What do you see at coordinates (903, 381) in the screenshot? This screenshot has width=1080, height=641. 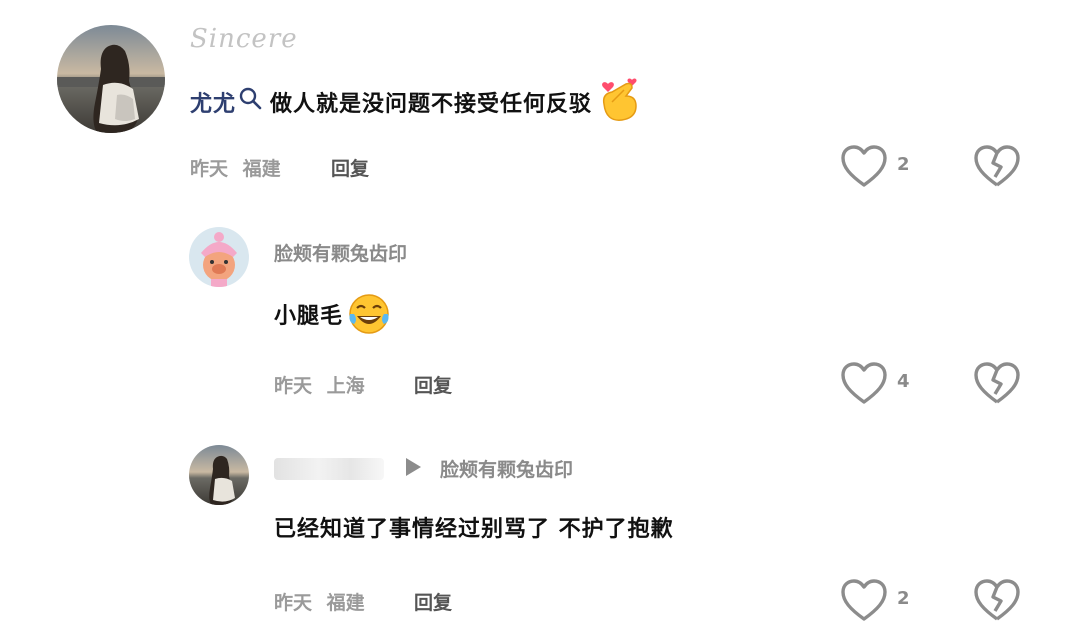 I see `like-count: 4` at bounding box center [903, 381].